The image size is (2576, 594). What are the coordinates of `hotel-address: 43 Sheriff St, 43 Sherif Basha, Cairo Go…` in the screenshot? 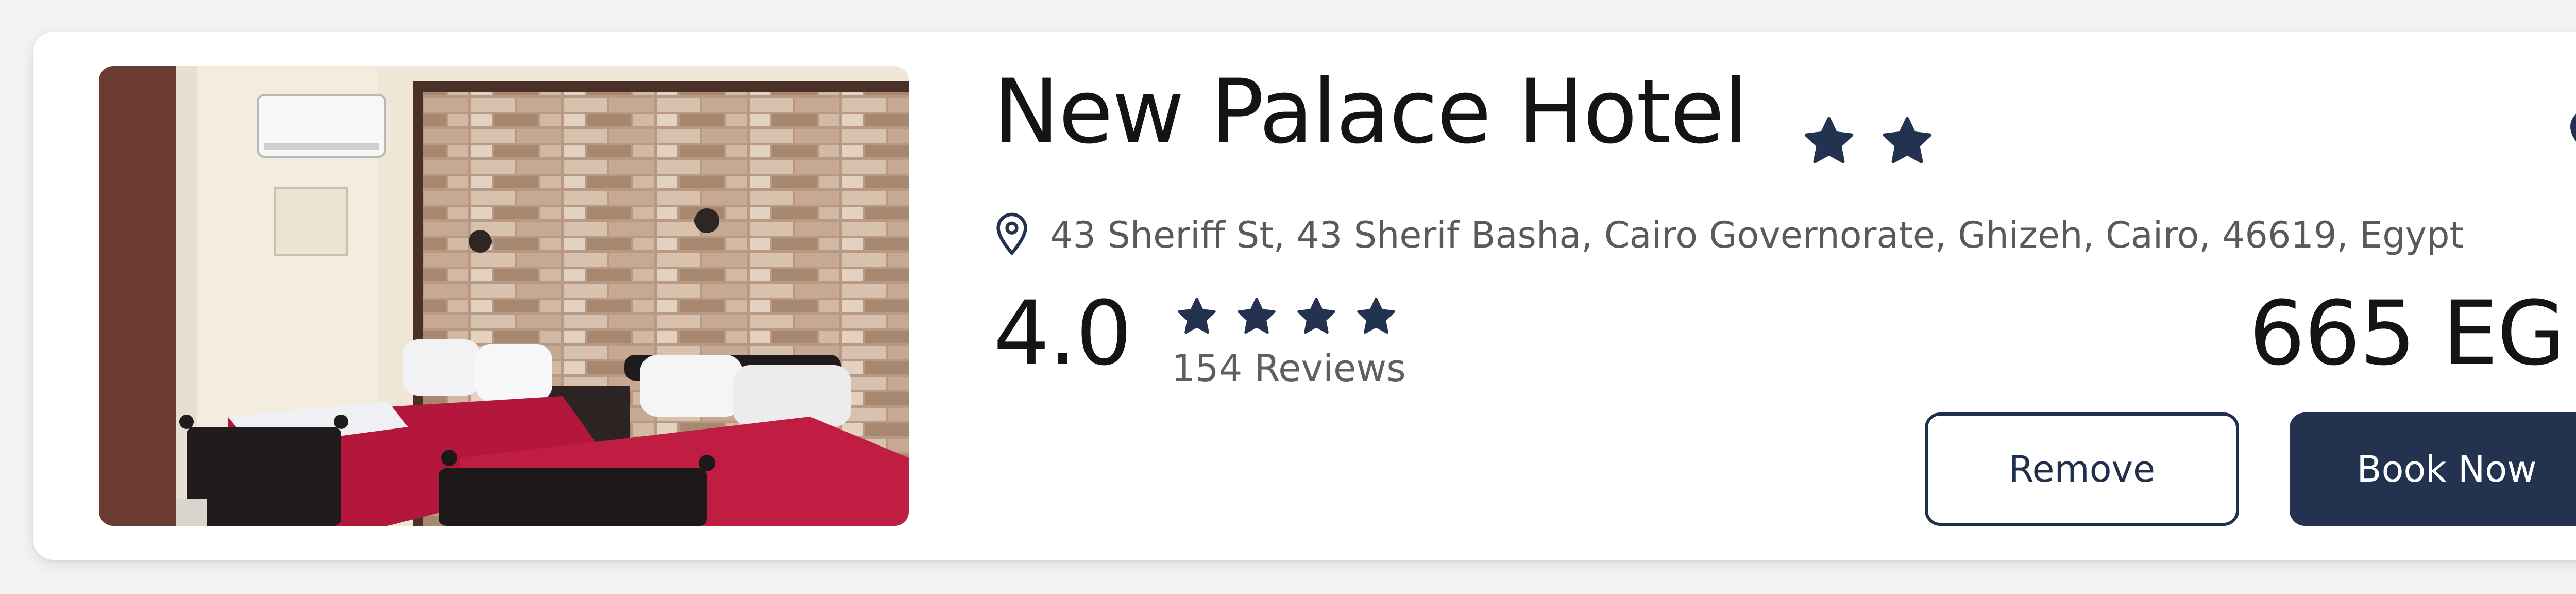 It's located at (1757, 235).